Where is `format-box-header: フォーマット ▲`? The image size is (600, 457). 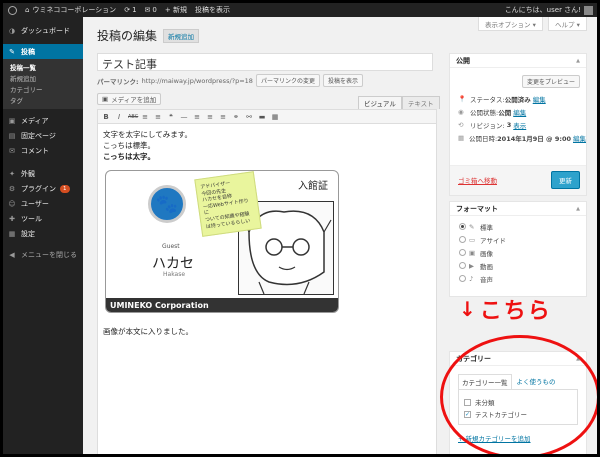
format-box-header: フォーマット ▲ is located at coordinates (518, 209).